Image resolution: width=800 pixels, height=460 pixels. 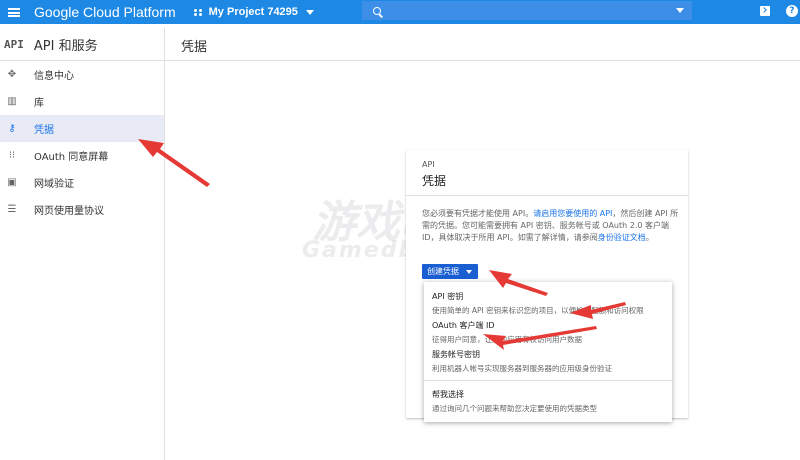 What do you see at coordinates (463, 325) in the screenshot?
I see `menu-item-title: OAuth 客户端 ID` at bounding box center [463, 325].